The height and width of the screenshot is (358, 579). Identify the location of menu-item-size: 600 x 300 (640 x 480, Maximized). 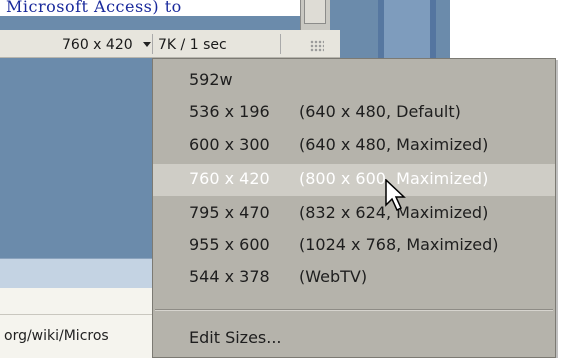
(354, 146).